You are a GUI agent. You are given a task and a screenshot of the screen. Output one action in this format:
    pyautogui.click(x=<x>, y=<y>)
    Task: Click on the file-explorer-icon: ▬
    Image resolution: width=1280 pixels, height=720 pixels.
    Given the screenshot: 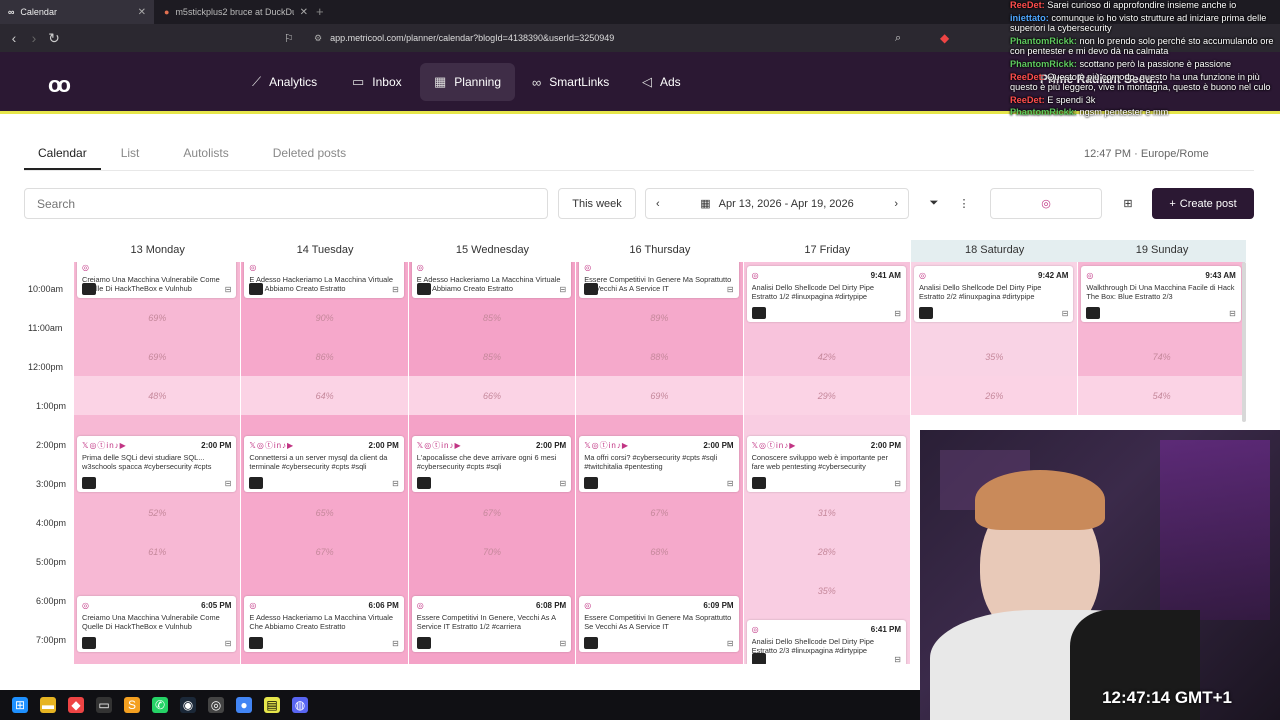 What is the action you would take?
    pyautogui.click(x=48, y=705)
    